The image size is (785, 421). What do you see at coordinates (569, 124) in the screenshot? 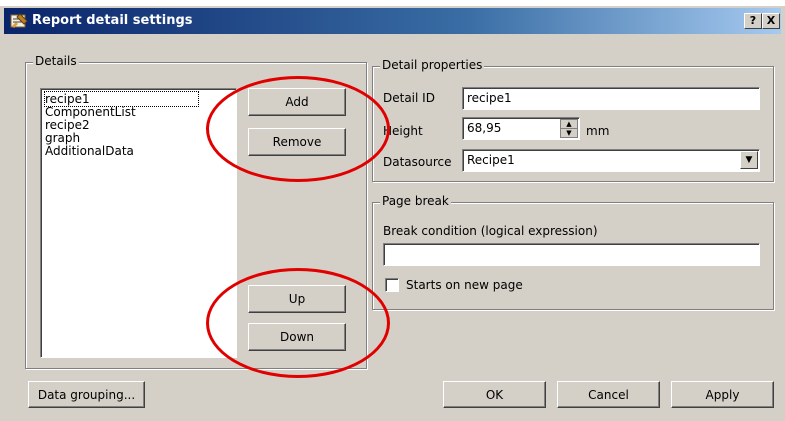
I see `spin-up-icon: ▲` at bounding box center [569, 124].